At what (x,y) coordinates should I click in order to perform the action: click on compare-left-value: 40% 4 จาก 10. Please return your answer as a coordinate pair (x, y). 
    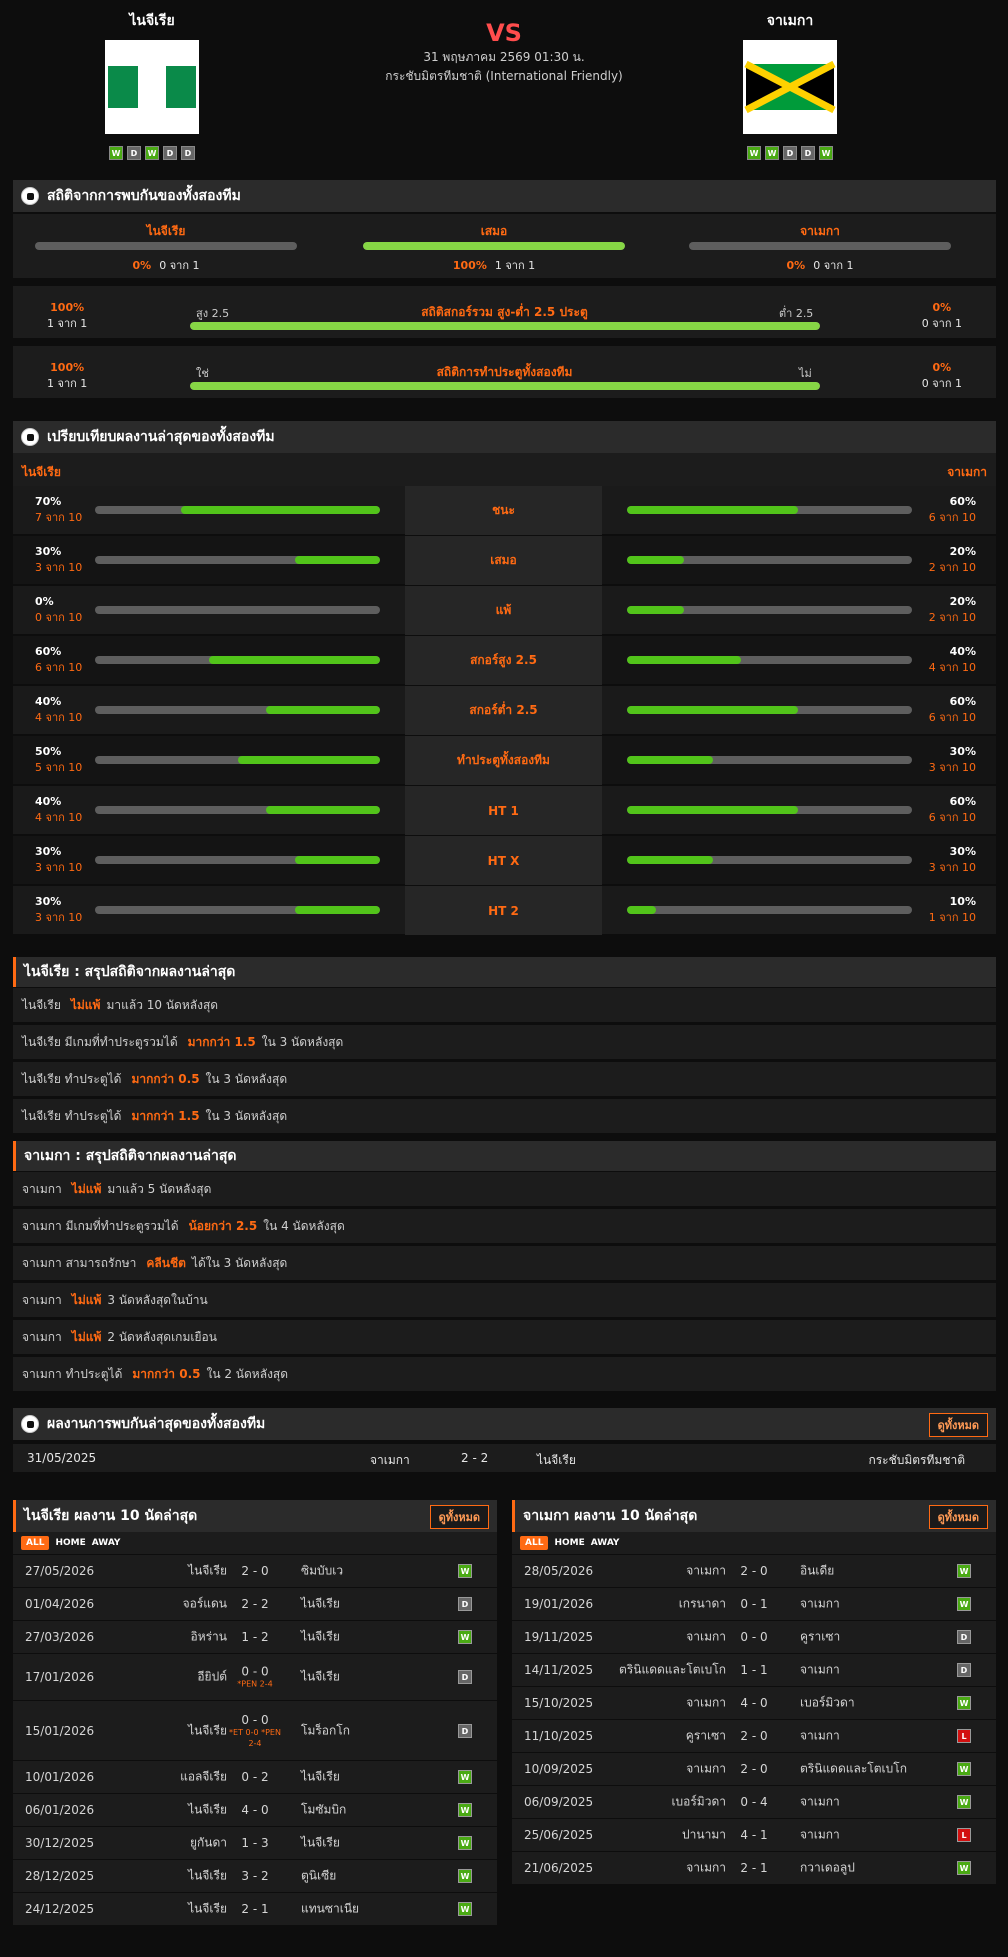
    Looking at the image, I should click on (58, 710).